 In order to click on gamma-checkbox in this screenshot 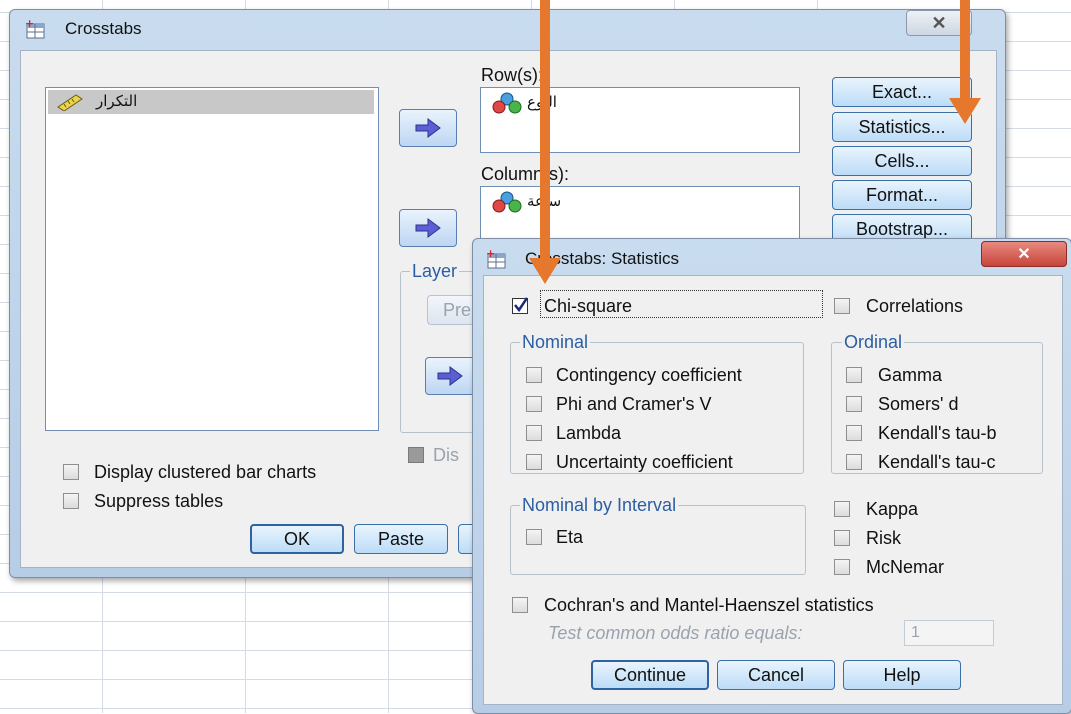, I will do `click(854, 375)`.